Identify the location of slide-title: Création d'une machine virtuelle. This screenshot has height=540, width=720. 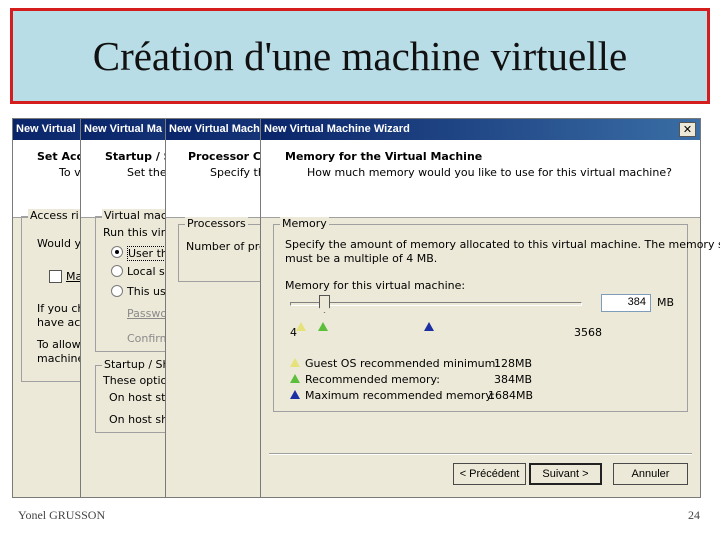
(360, 56).